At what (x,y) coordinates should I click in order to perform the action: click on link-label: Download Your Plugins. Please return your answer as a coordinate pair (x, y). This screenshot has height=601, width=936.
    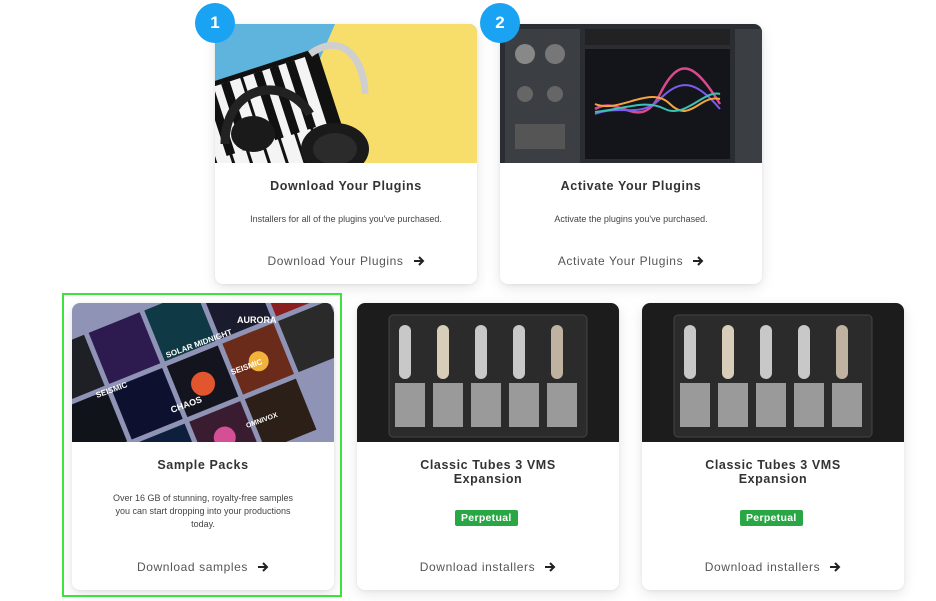
    Looking at the image, I should click on (335, 261).